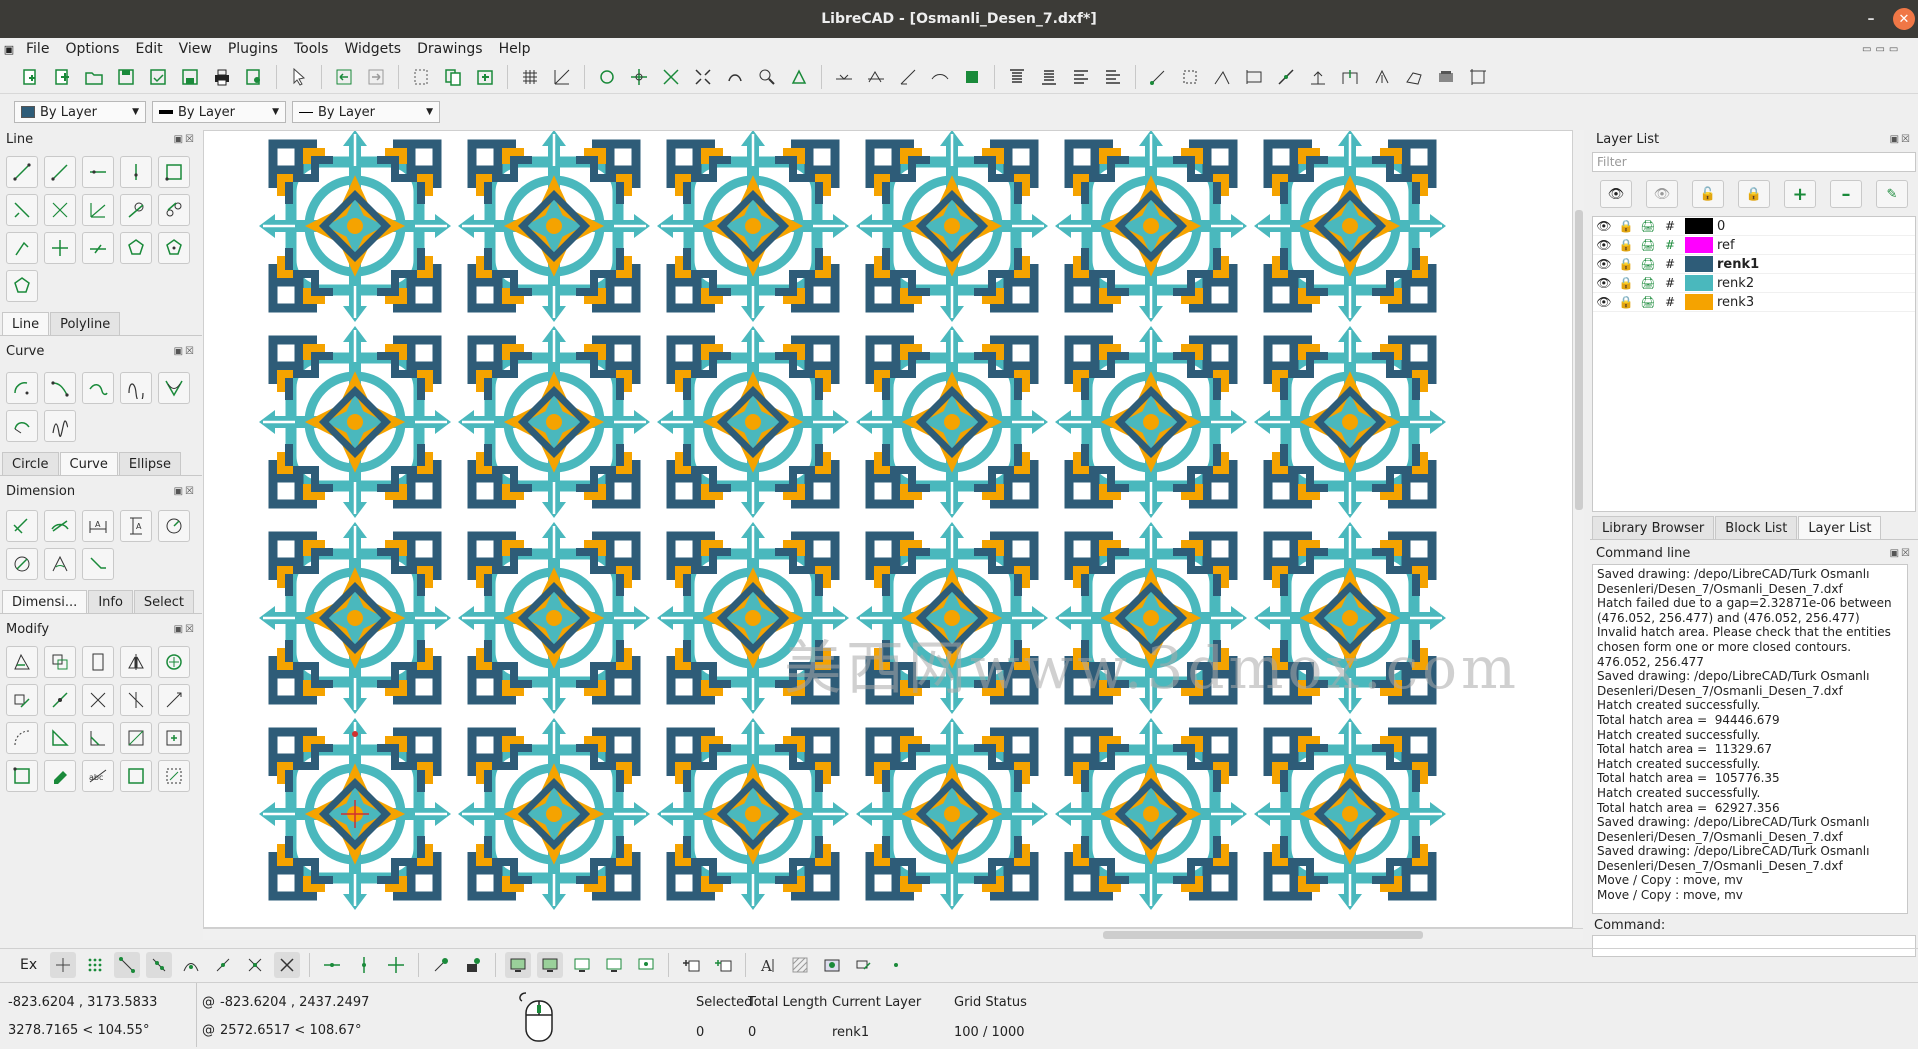 The width and height of the screenshot is (1918, 1049). I want to click on layer-row: 👁 🔒 🖨 # 0, so click(1754, 226).